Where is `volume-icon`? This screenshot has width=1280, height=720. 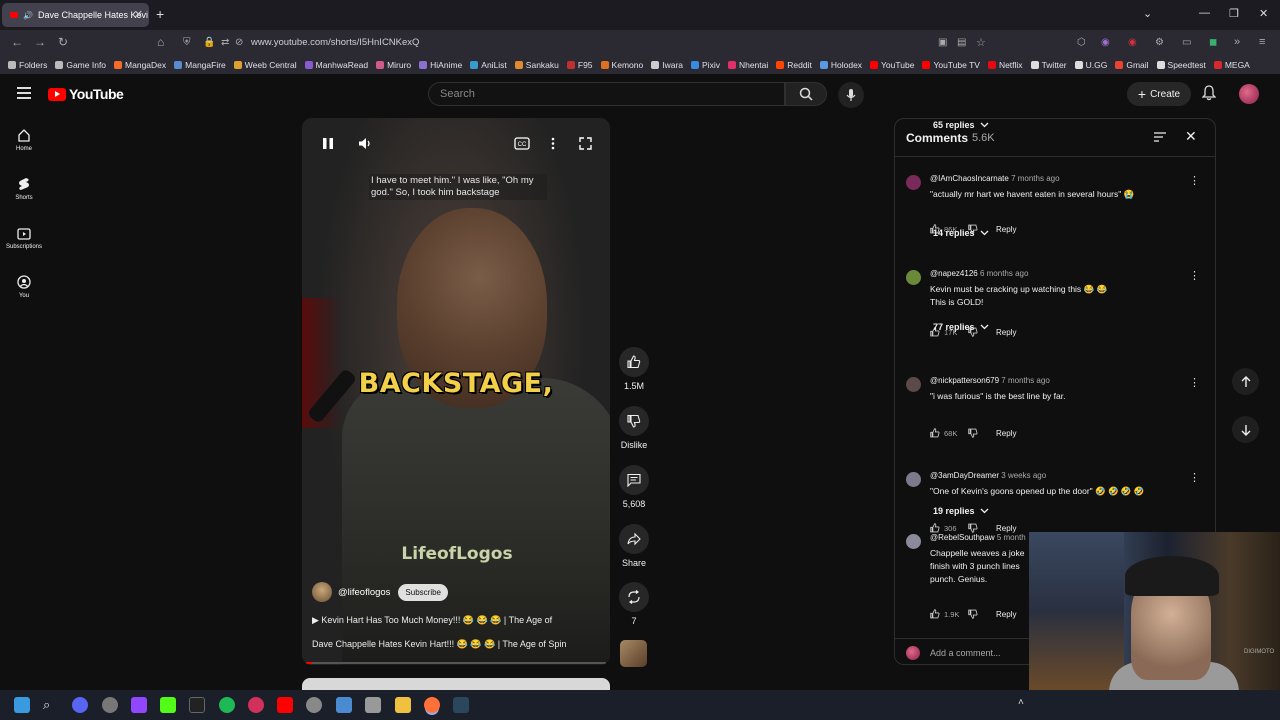 volume-icon is located at coordinates (365, 146).